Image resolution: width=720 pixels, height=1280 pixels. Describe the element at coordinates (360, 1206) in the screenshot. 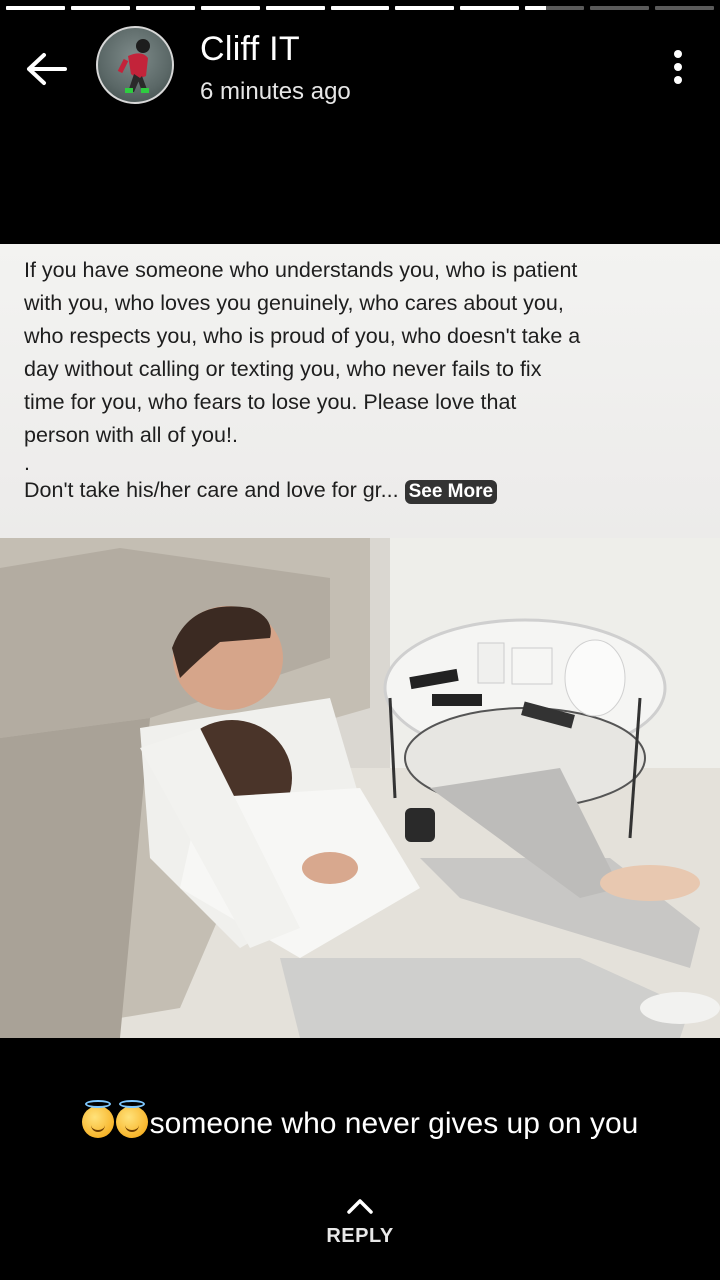

I see `chevron-up-icon` at that location.